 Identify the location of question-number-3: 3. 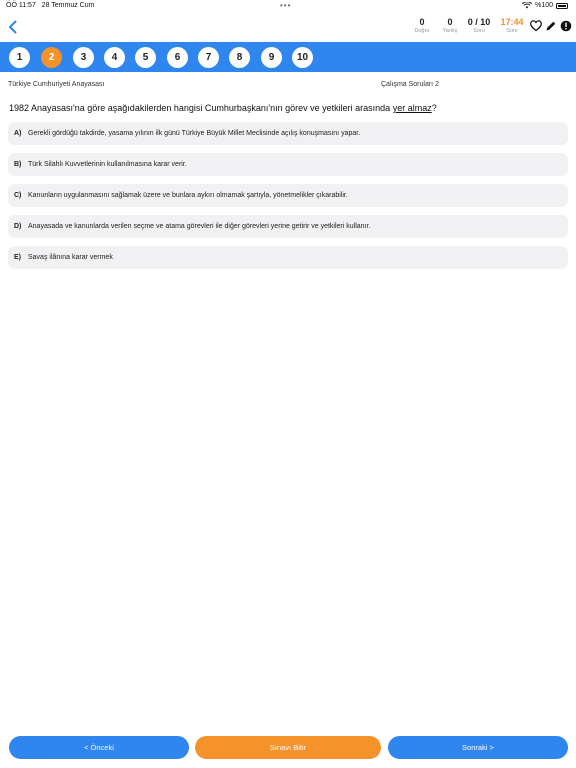
(83, 57).